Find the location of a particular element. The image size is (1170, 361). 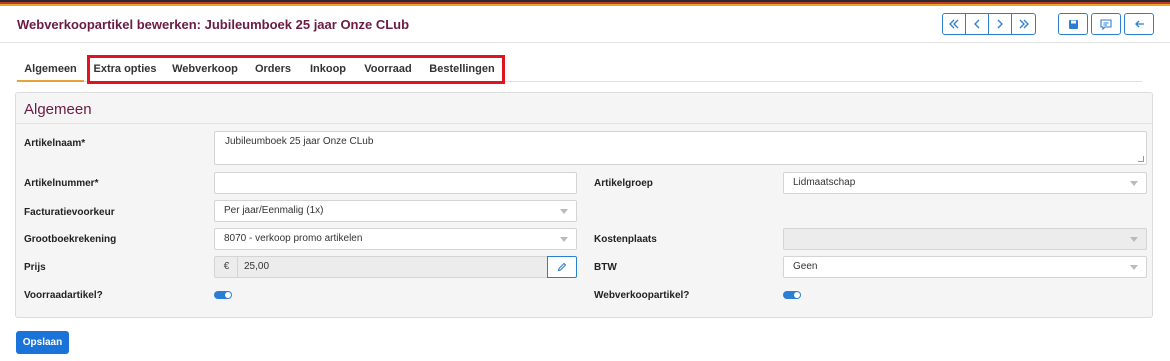

grootboekrekening-value: 8070 - verkoop promo artikelen is located at coordinates (293, 238).